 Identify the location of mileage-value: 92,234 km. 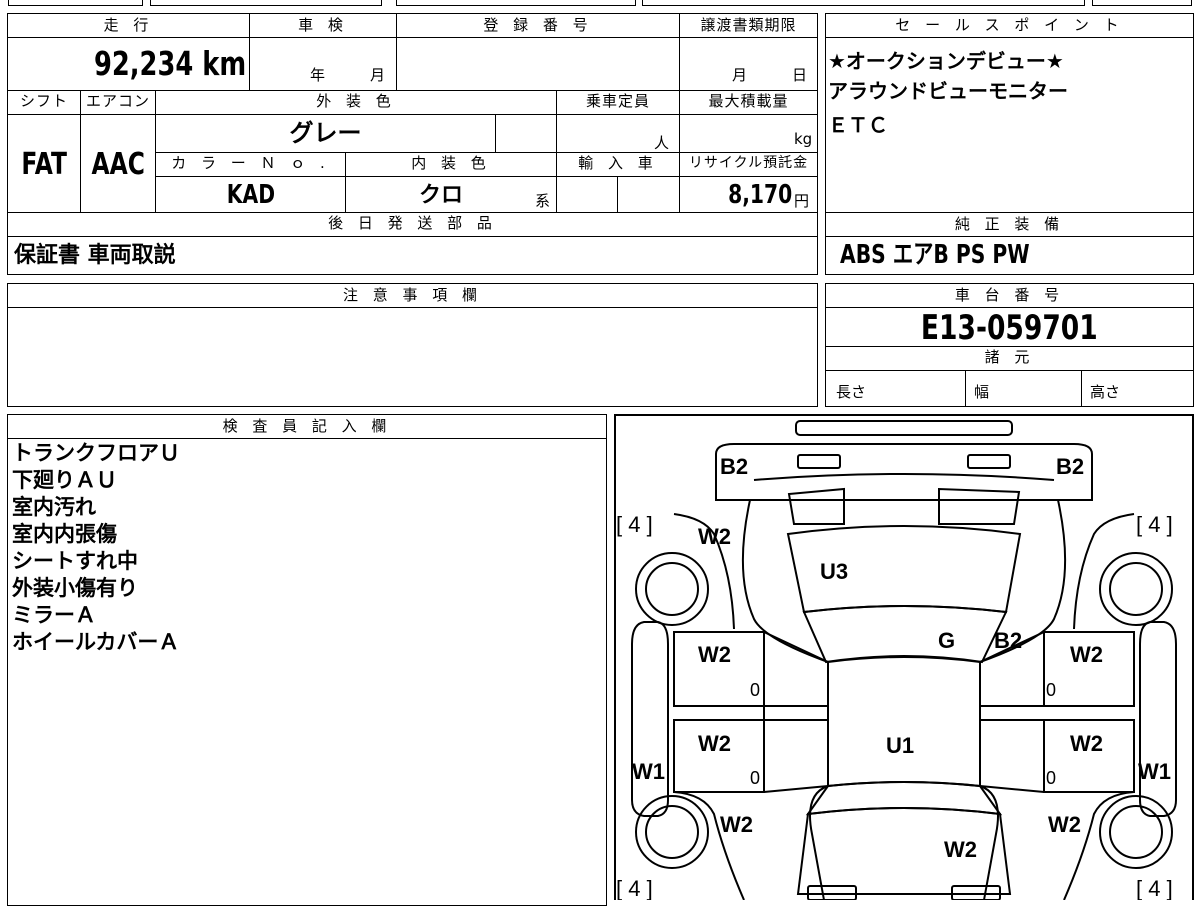
(169, 63).